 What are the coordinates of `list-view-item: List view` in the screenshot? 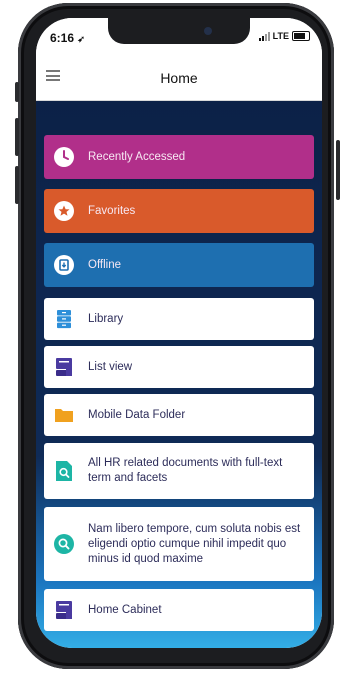 It's located at (179, 367).